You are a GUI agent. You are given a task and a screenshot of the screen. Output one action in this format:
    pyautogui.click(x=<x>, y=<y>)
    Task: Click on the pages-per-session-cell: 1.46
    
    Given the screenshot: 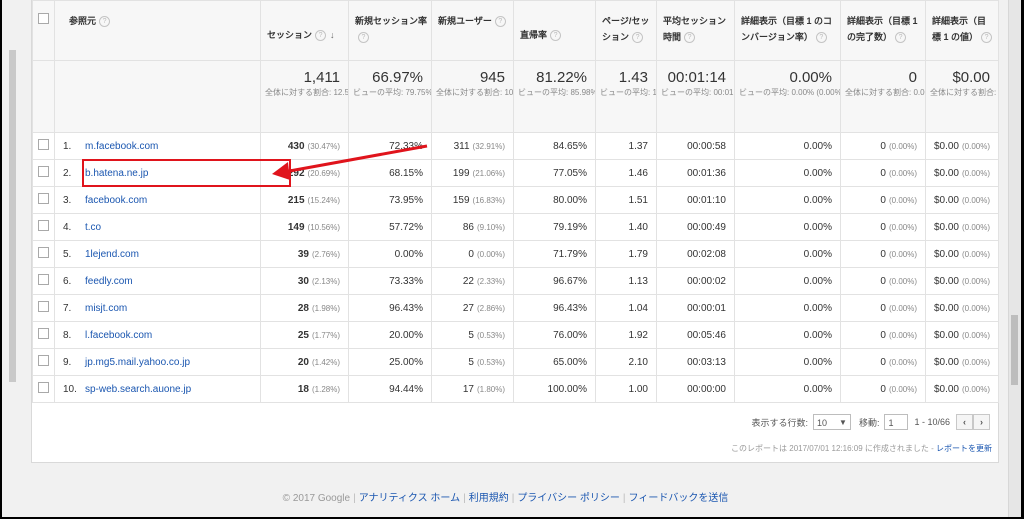 What is the action you would take?
    pyautogui.click(x=626, y=173)
    